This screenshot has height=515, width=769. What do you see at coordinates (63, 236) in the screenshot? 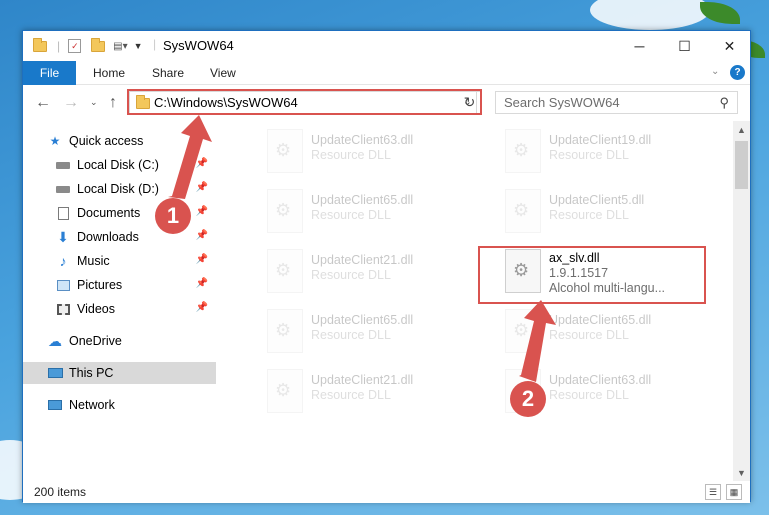
I see `download-arrow-icon: ⬇` at bounding box center [63, 236].